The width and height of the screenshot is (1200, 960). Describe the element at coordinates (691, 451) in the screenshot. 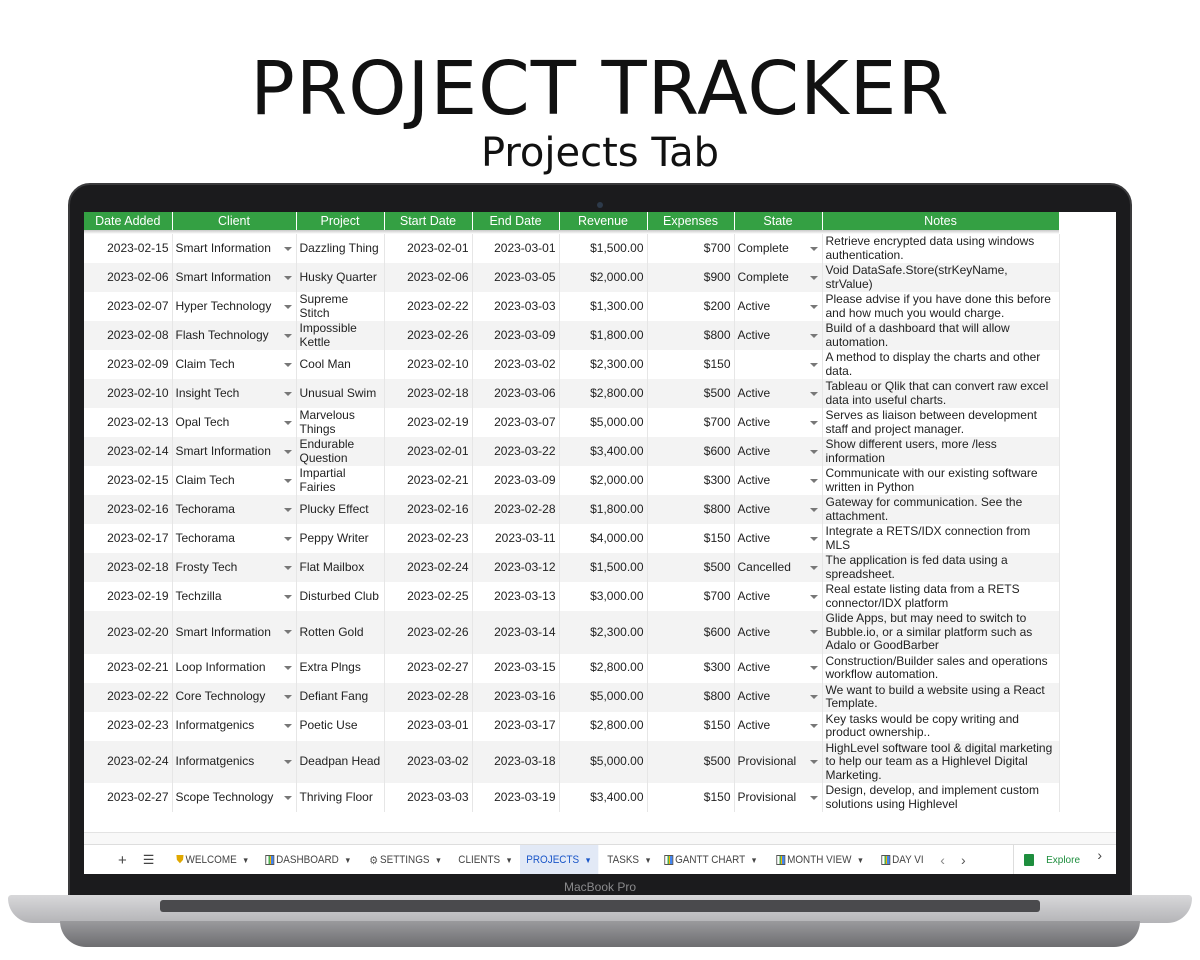

I see `cell-expenses: $600` at that location.